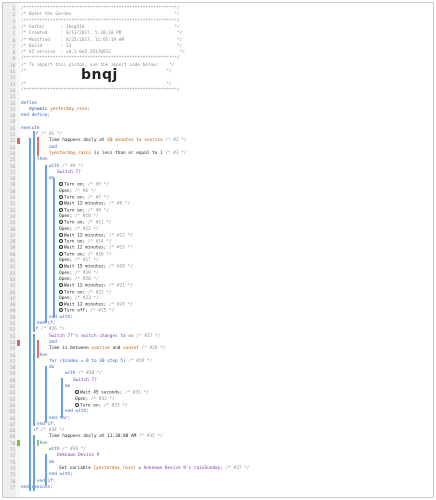  Describe the element at coordinates (38, 109) in the screenshot. I see `code-token: dynamic` at that location.